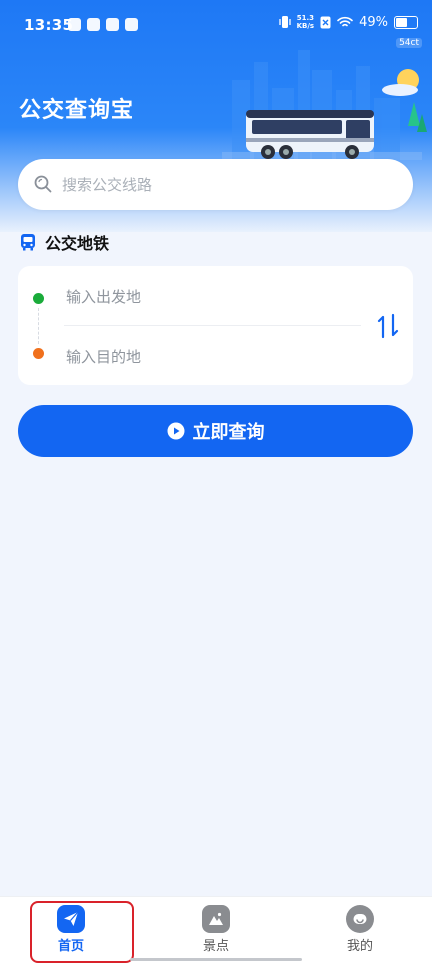  I want to click on status-right: 51.3 KB/s 49%, so click(348, 22).